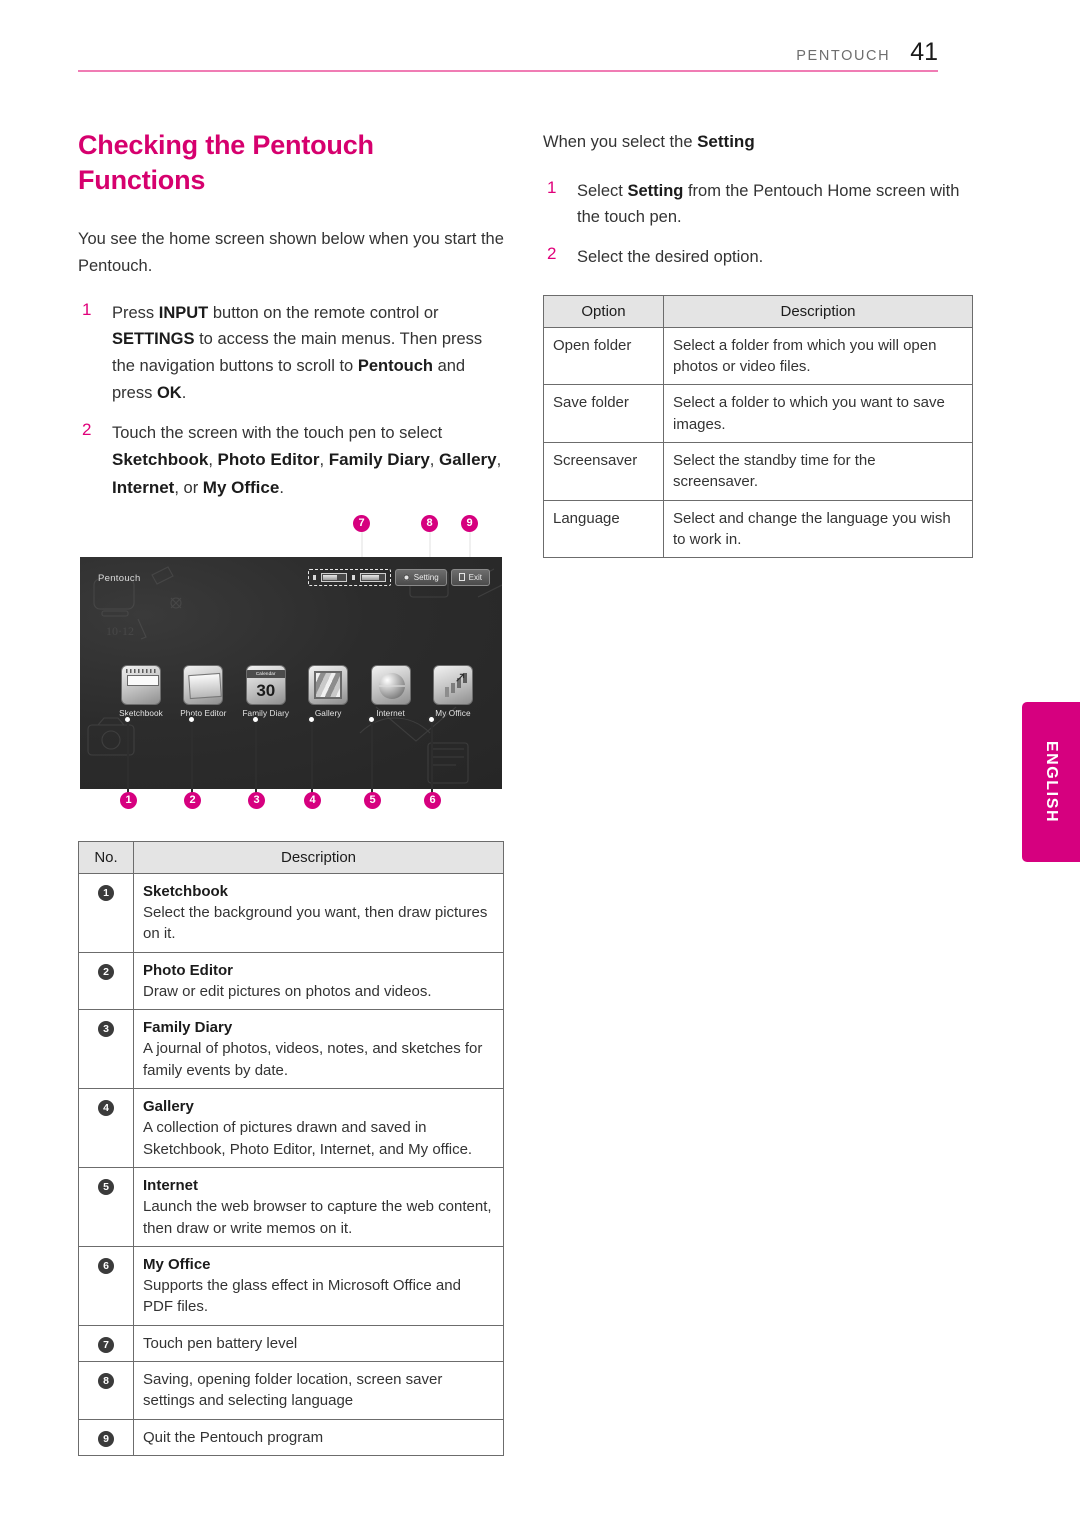  Describe the element at coordinates (106, 1186) in the screenshot. I see `bullet-number: 5` at that location.